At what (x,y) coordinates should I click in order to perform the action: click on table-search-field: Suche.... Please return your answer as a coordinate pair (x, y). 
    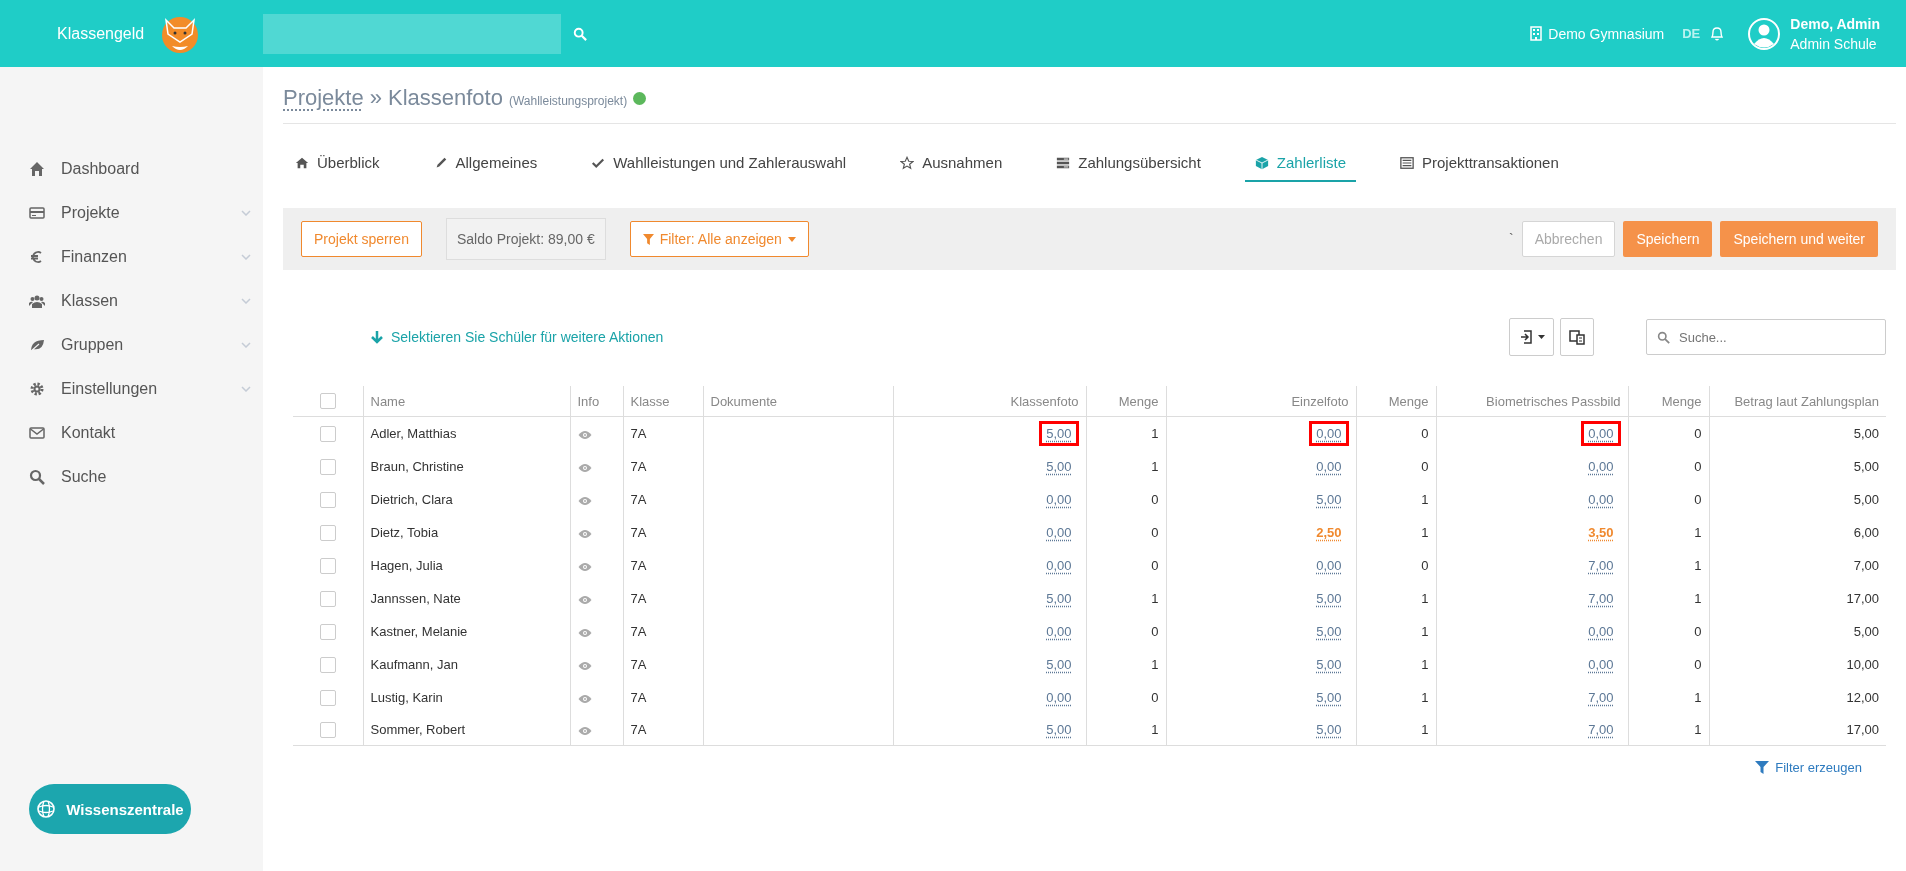
    Looking at the image, I should click on (1766, 337).